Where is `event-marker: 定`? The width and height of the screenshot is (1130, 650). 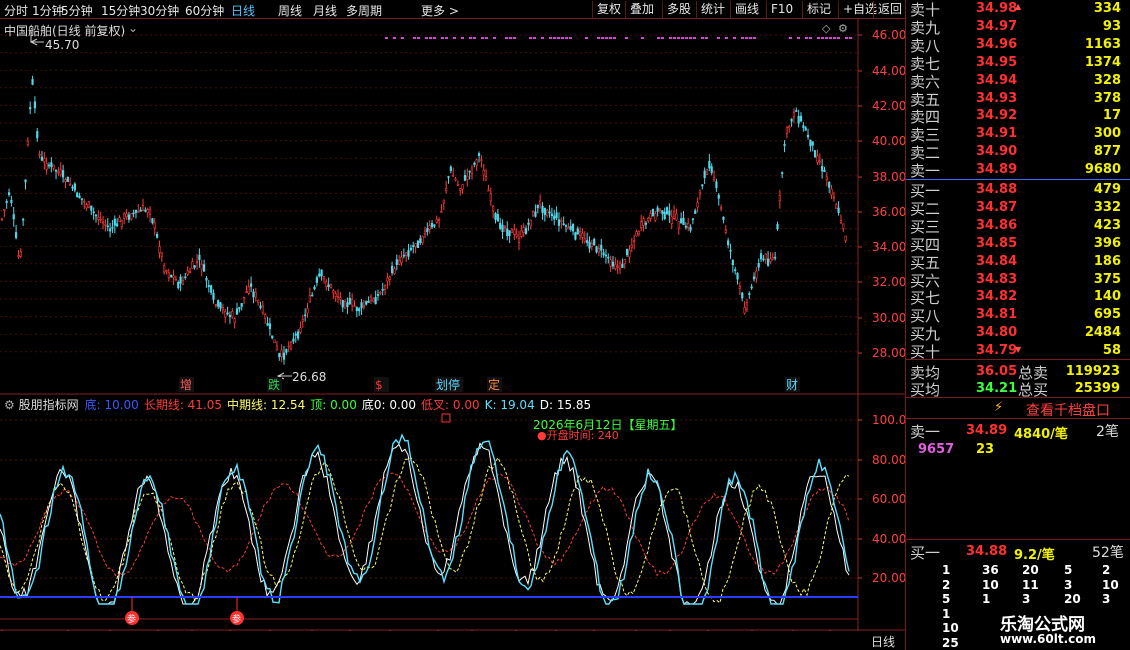
event-marker: 定 is located at coordinates (494, 384).